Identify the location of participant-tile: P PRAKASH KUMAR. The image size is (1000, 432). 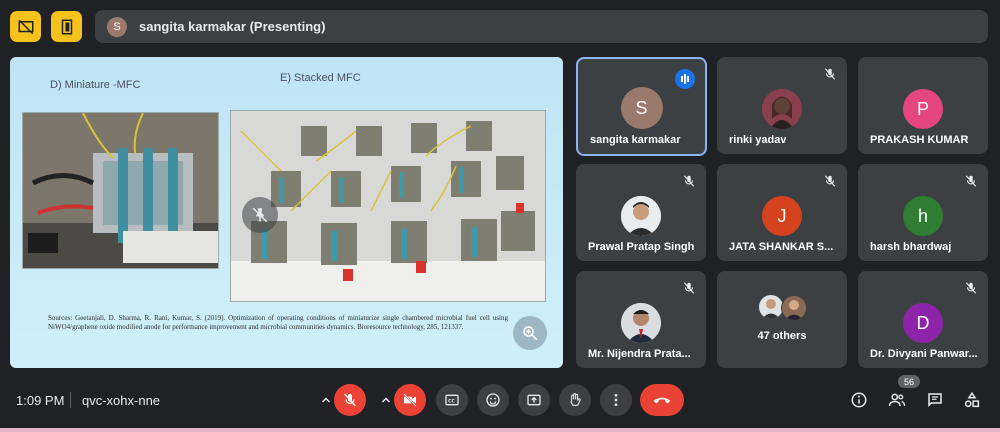
(923, 105).